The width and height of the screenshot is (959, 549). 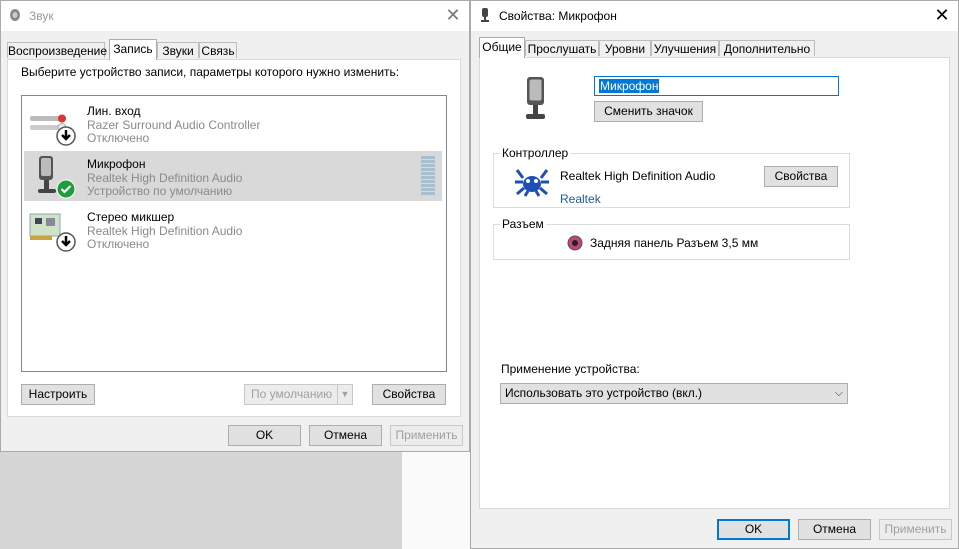 I want to click on sound-titlebar: Звук ✕, so click(x=235, y=16).